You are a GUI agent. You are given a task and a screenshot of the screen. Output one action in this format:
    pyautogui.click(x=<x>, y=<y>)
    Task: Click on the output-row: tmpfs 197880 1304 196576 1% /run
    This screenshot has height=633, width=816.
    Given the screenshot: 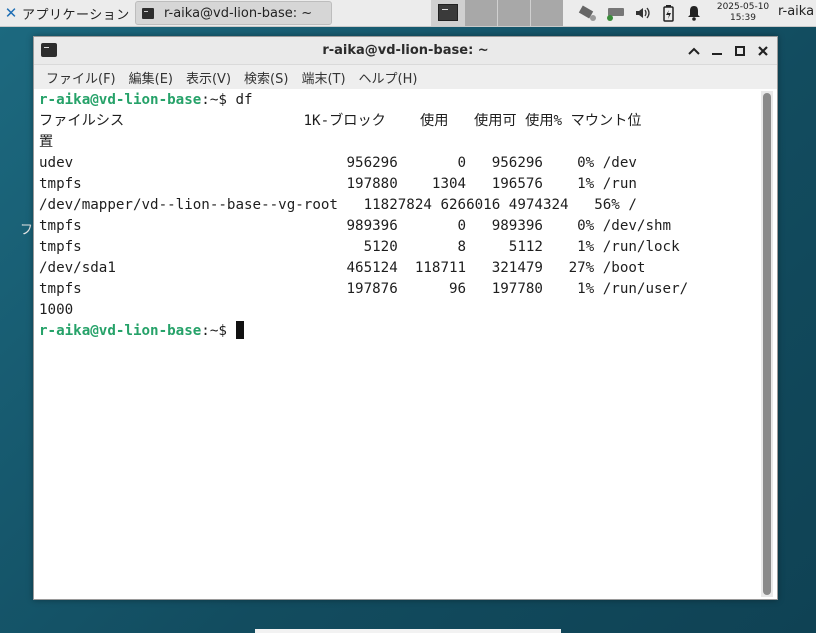 What is the action you would take?
    pyautogui.click(x=338, y=184)
    